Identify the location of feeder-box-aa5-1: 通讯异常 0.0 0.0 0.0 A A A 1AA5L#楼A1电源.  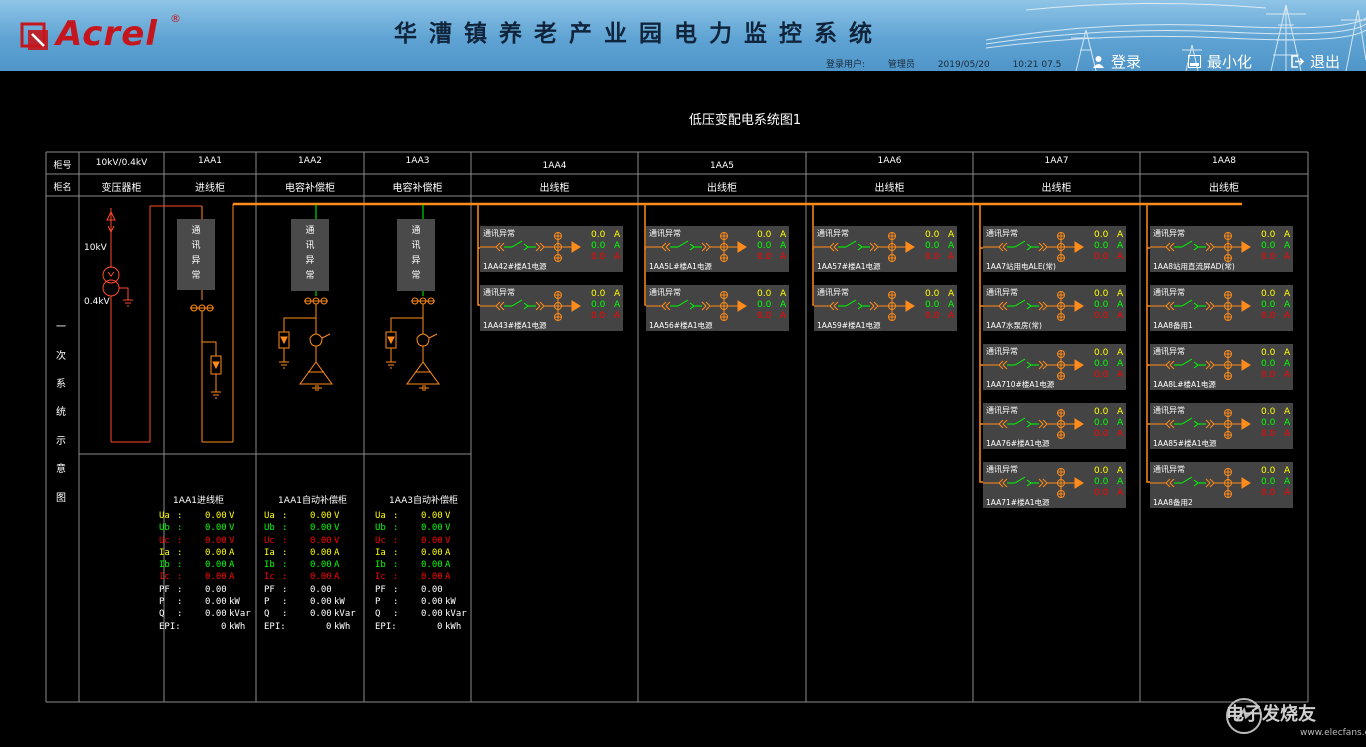
(717, 249).